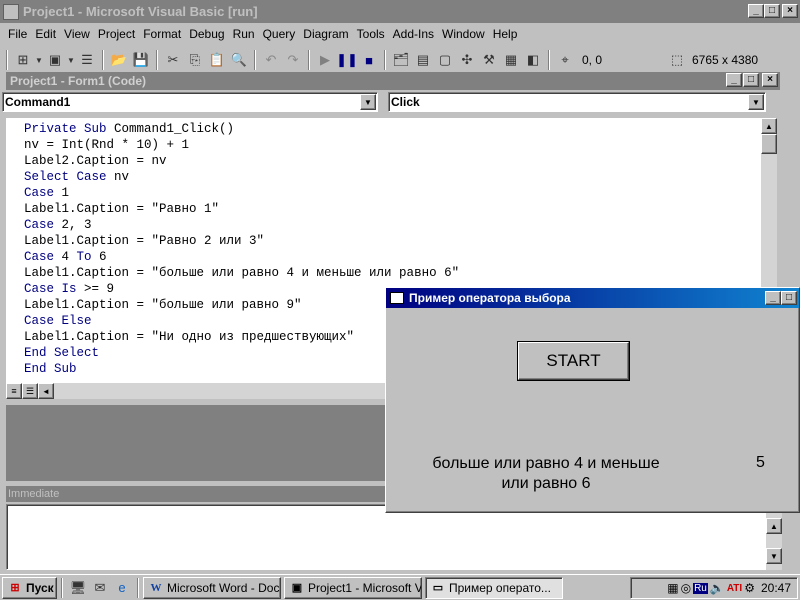 This screenshot has height=600, width=800. I want to click on ati-icon: ATI, so click(734, 588).